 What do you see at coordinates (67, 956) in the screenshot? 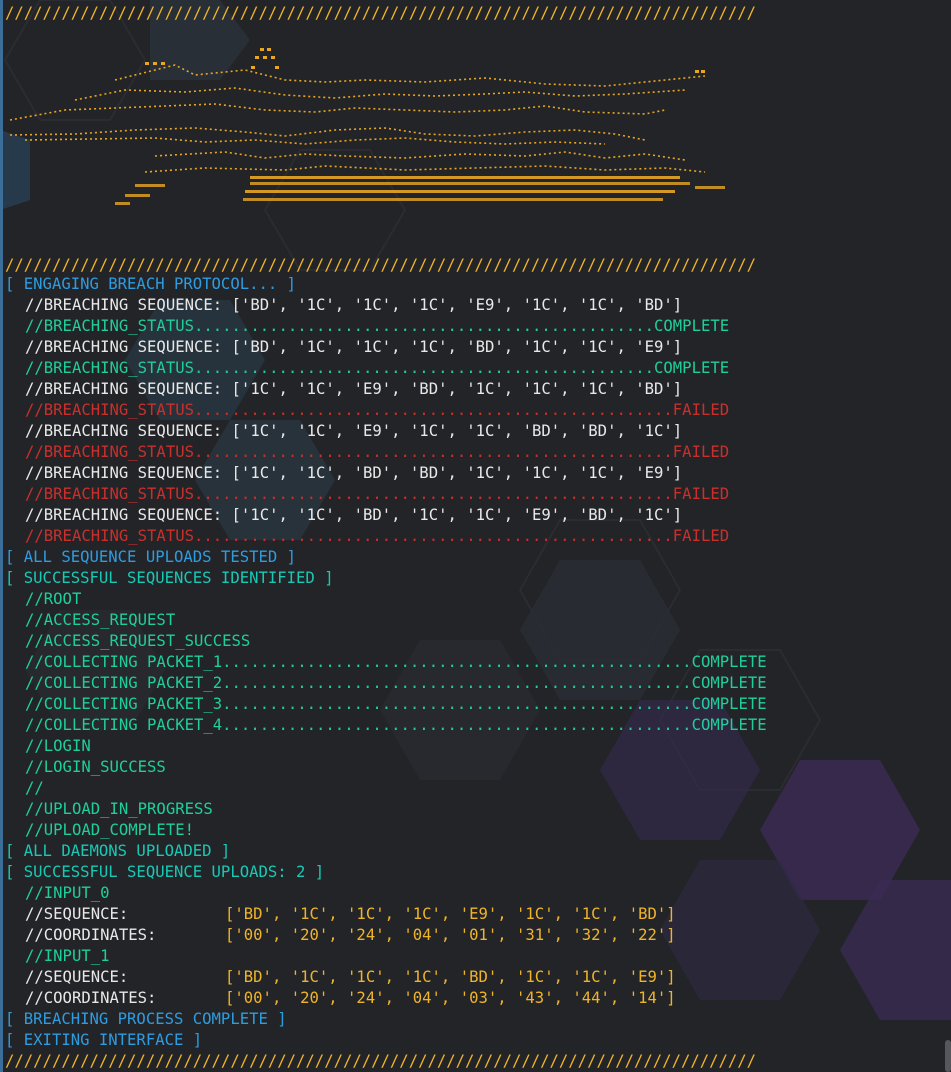
I see `input-1-name: //INPUT_1` at bounding box center [67, 956].